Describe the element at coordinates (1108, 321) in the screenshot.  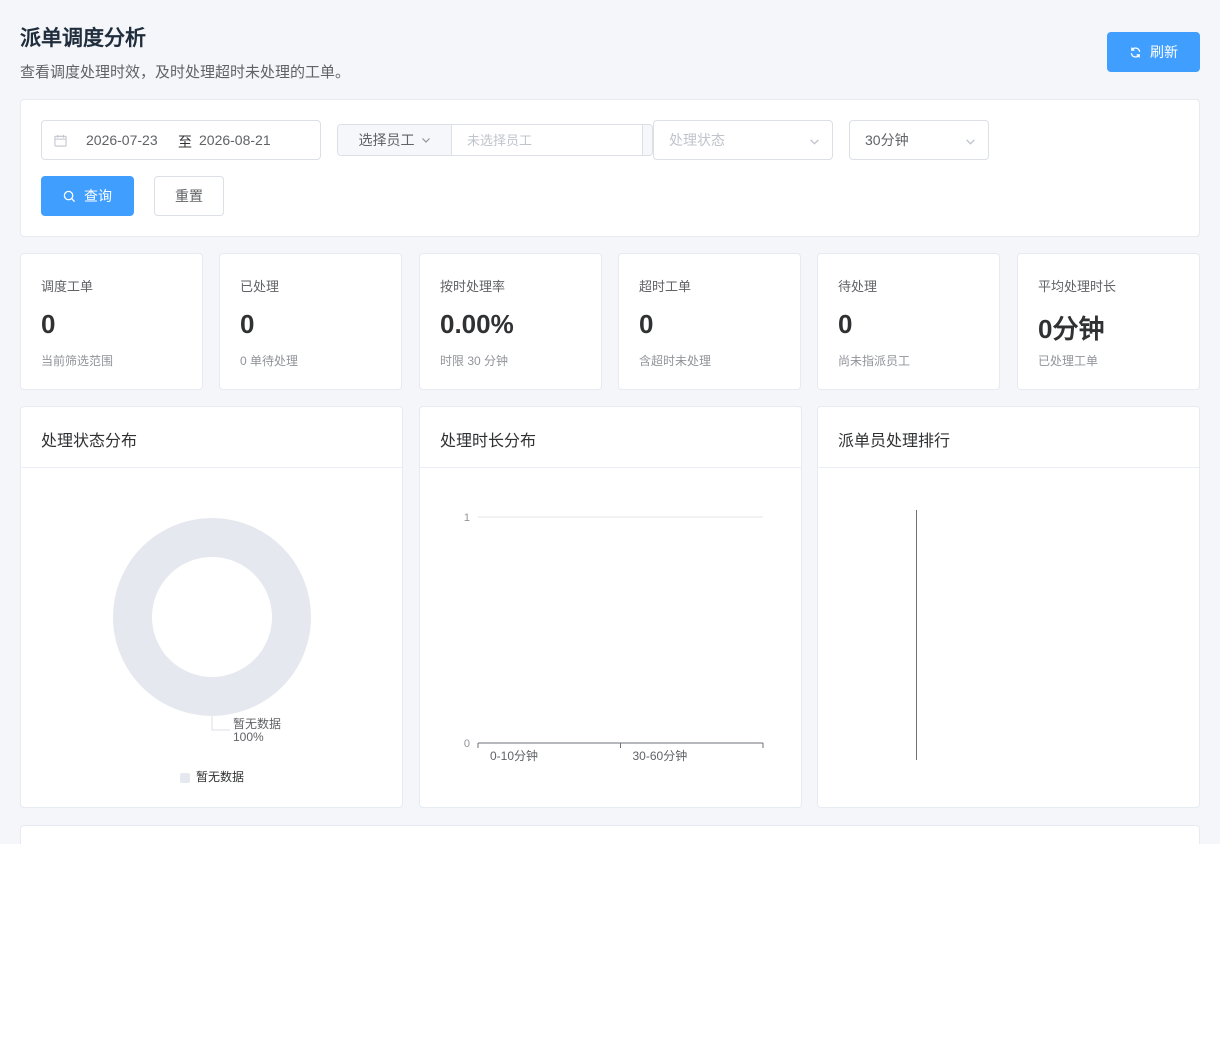
I see `stat-card-avg-duration: 平均处理时长 0分钟 已处理工单` at that location.